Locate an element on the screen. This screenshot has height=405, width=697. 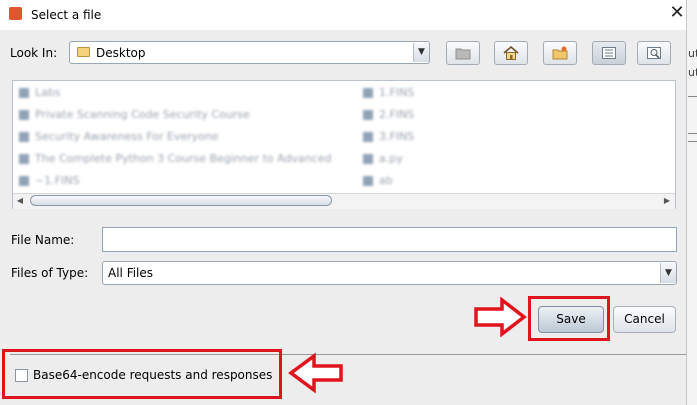
app-icon is located at coordinates (15, 13).